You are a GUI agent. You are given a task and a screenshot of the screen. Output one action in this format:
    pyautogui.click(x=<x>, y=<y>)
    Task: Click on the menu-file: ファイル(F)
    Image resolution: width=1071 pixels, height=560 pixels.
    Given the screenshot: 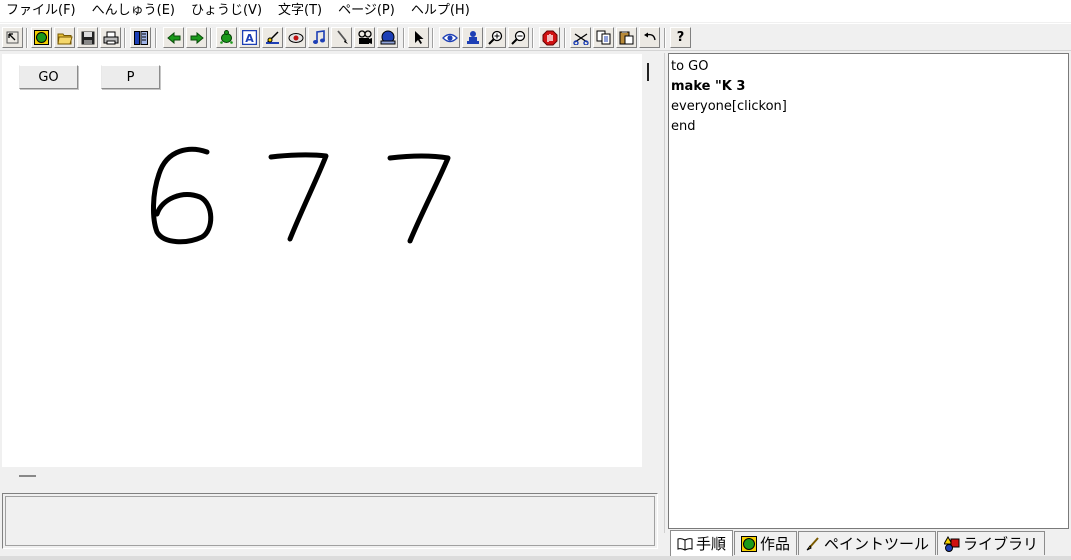 What is the action you would take?
    pyautogui.click(x=42, y=11)
    